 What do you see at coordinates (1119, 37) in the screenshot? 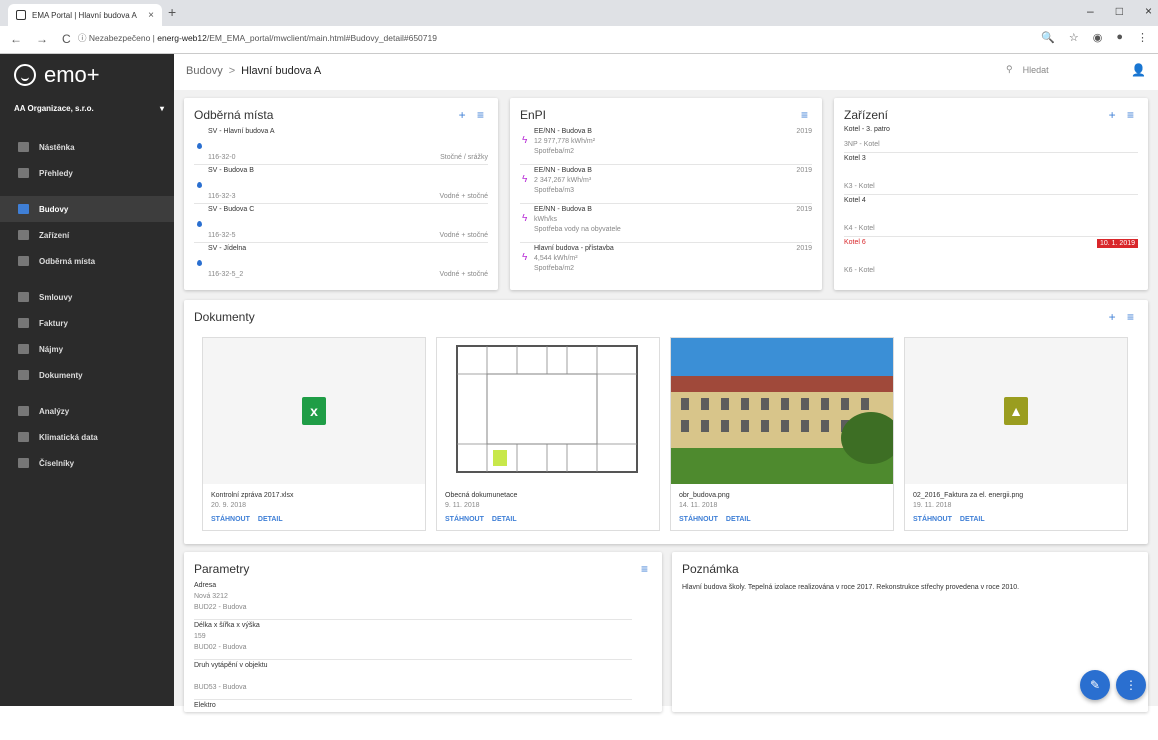
I see `profile-icon: ●` at bounding box center [1119, 37].